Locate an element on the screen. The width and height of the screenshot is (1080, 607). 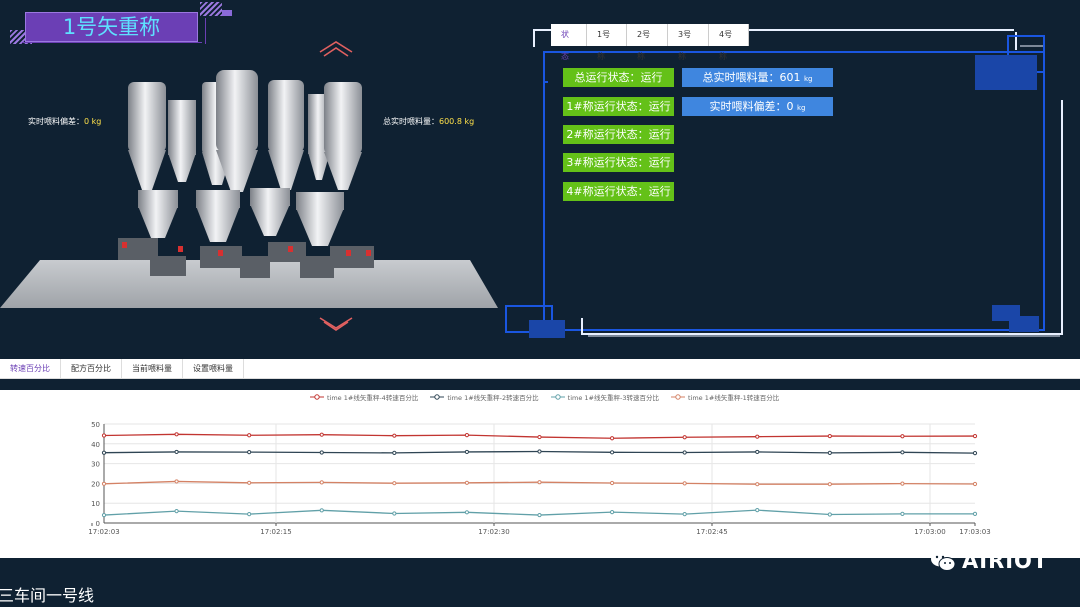
x-tick-label: 17:03:03 is located at coordinates (974, 532).